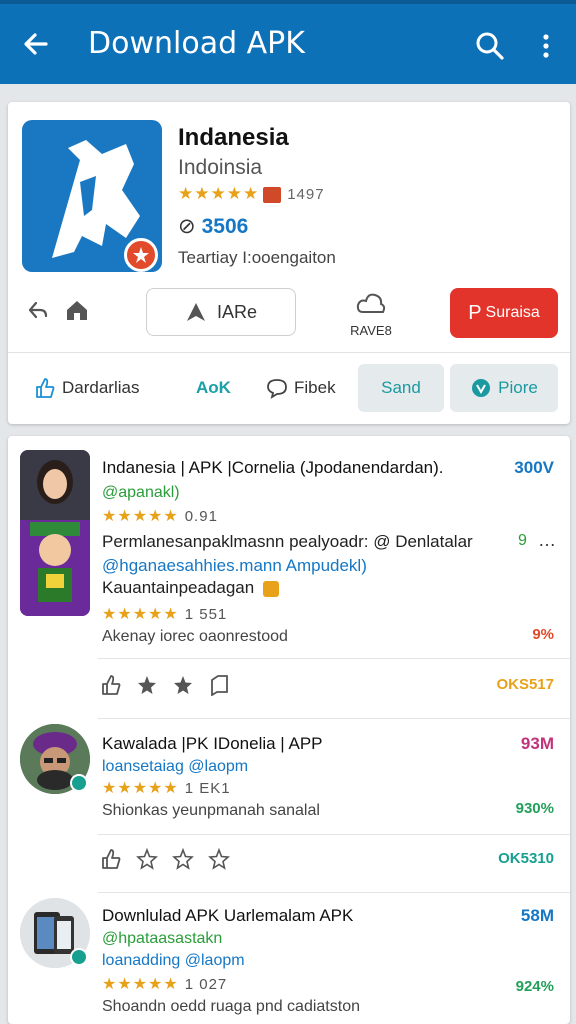 Image resolution: width=576 pixels, height=1024 pixels. Describe the element at coordinates (173, 960) in the screenshot. I see `item-handle-2: loanadding @laopm` at that location.